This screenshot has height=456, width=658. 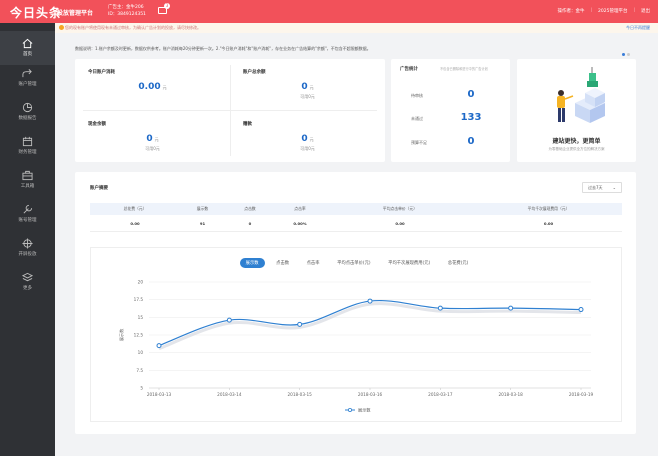 I want to click on account-total-title: 账户总余额, so click(x=254, y=72).